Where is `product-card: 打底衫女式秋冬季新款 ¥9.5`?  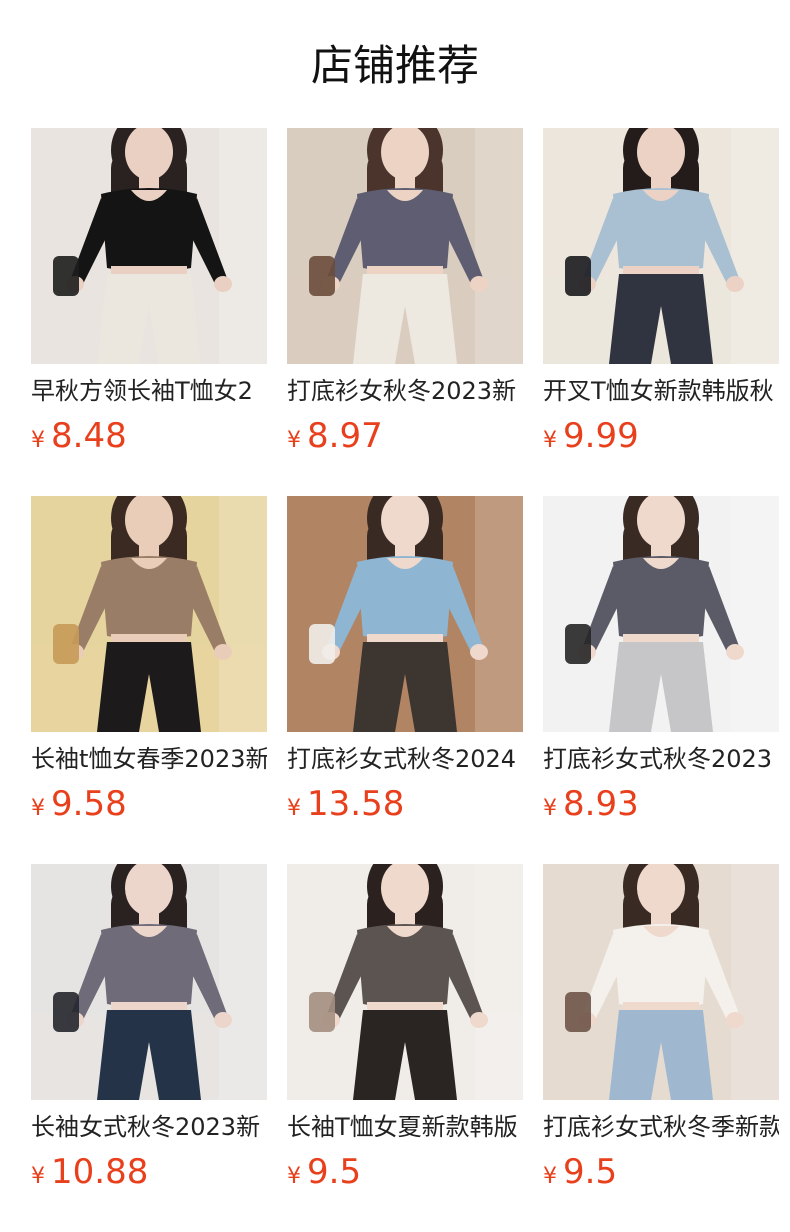
product-card: 打底衫女式秋冬季新款 ¥9.5 is located at coordinates (661, 1034).